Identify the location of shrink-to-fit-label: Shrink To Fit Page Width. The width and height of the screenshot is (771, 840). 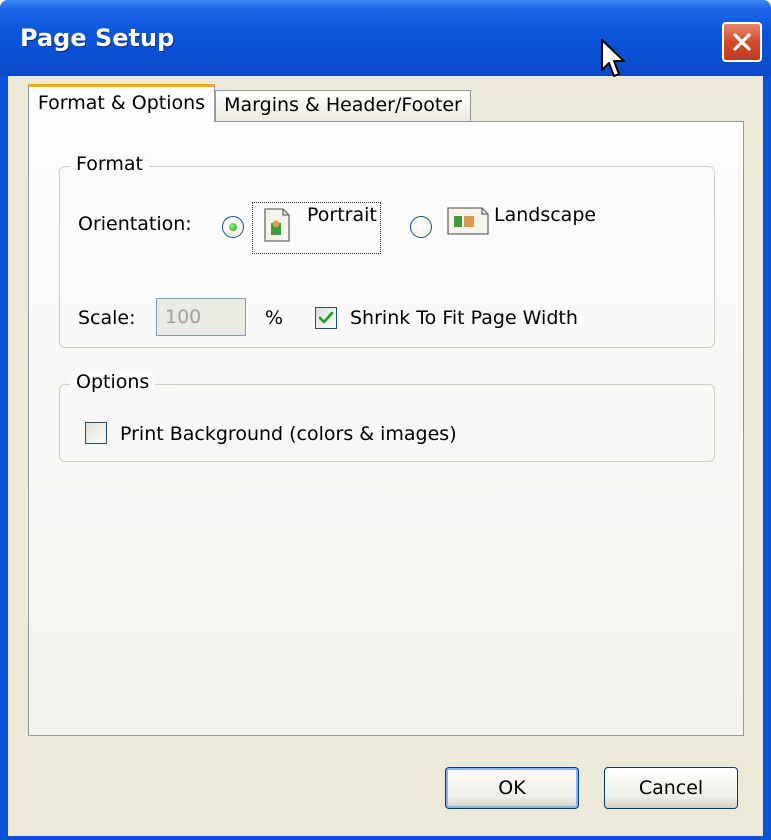
(464, 318).